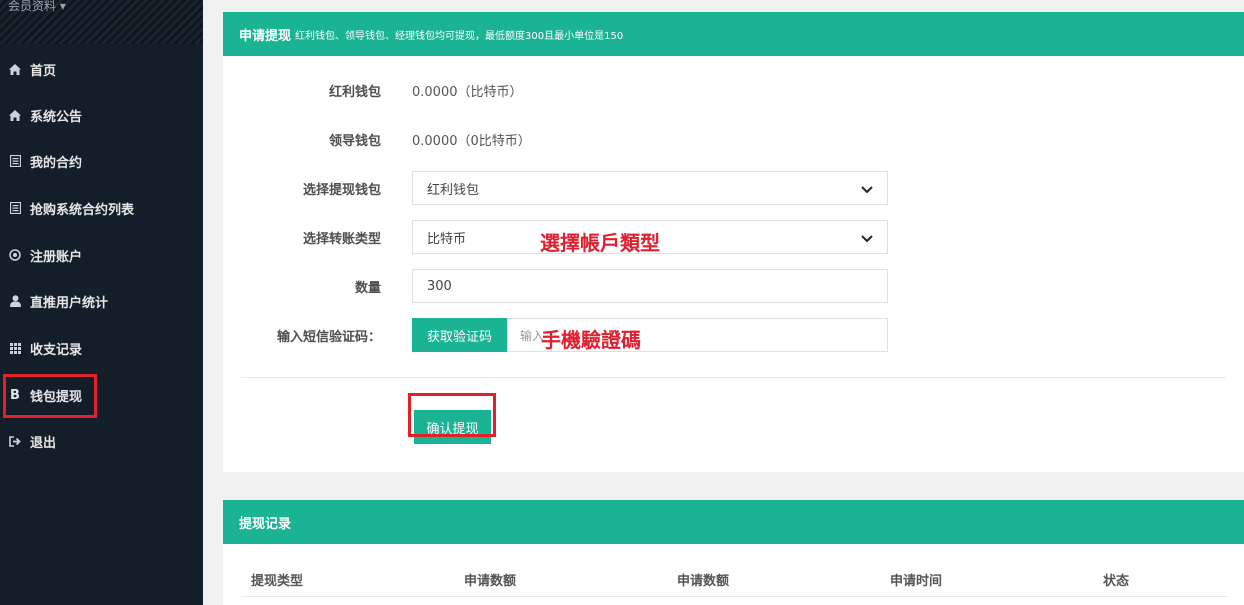 This screenshot has width=1244, height=605. I want to click on grid-icon, so click(15, 348).